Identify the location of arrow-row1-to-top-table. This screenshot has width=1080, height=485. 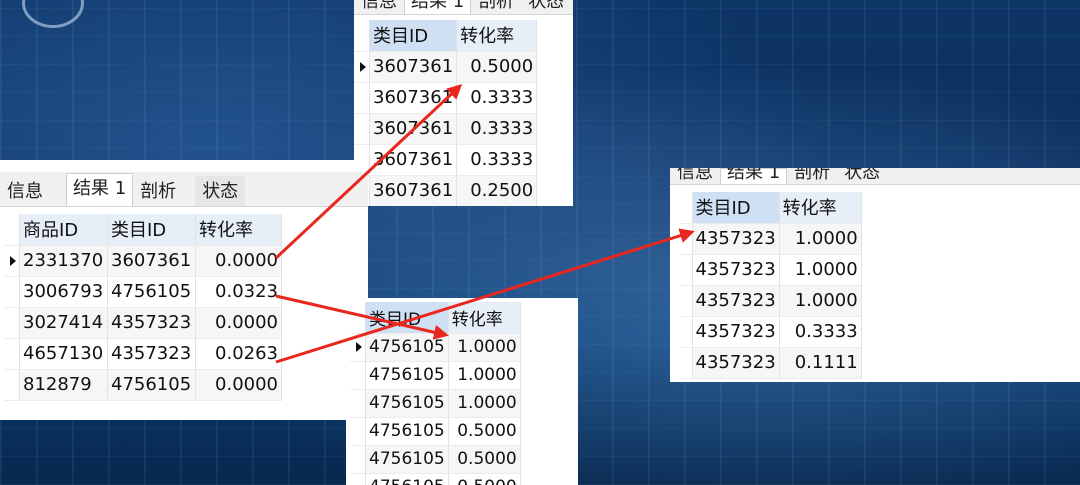
(368, 171).